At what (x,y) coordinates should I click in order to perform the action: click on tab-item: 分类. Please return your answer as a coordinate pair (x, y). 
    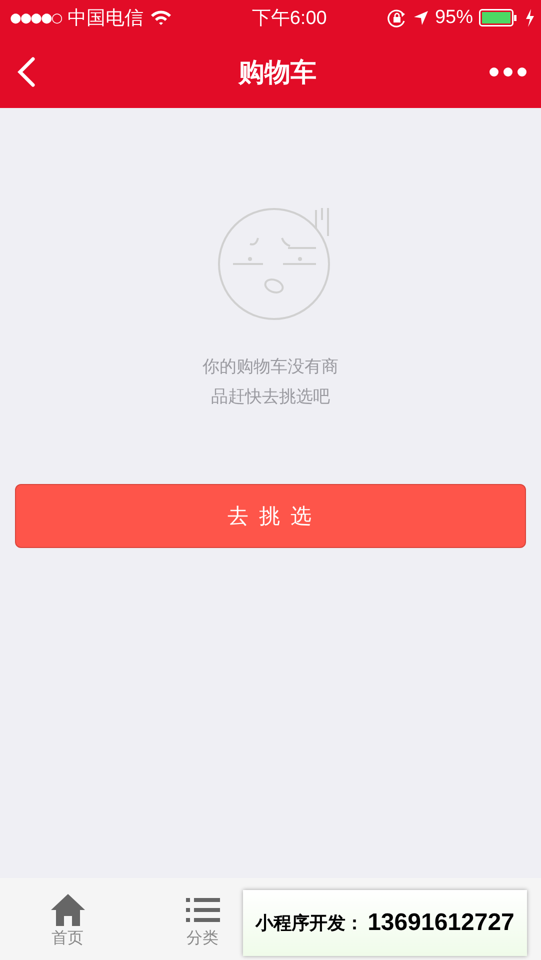
    Looking at the image, I should click on (202, 919).